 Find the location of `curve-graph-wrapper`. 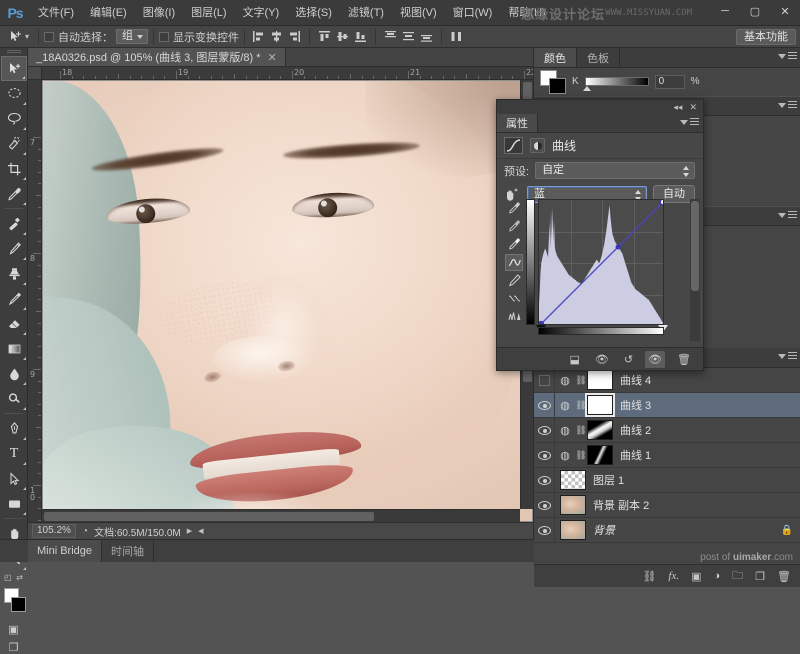

curve-graph-wrapper is located at coordinates (601, 269).